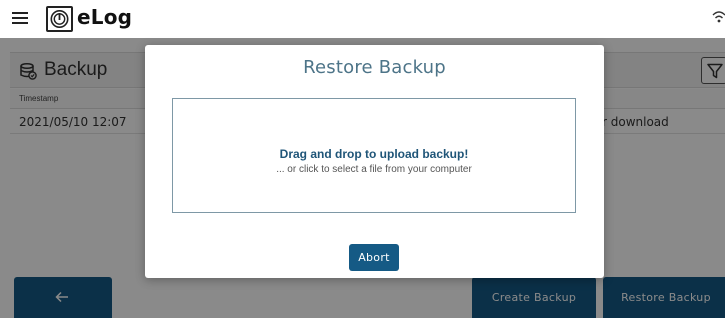 The height and width of the screenshot is (318, 725). What do you see at coordinates (59, 19) in the screenshot?
I see `power-logo-icon` at bounding box center [59, 19].